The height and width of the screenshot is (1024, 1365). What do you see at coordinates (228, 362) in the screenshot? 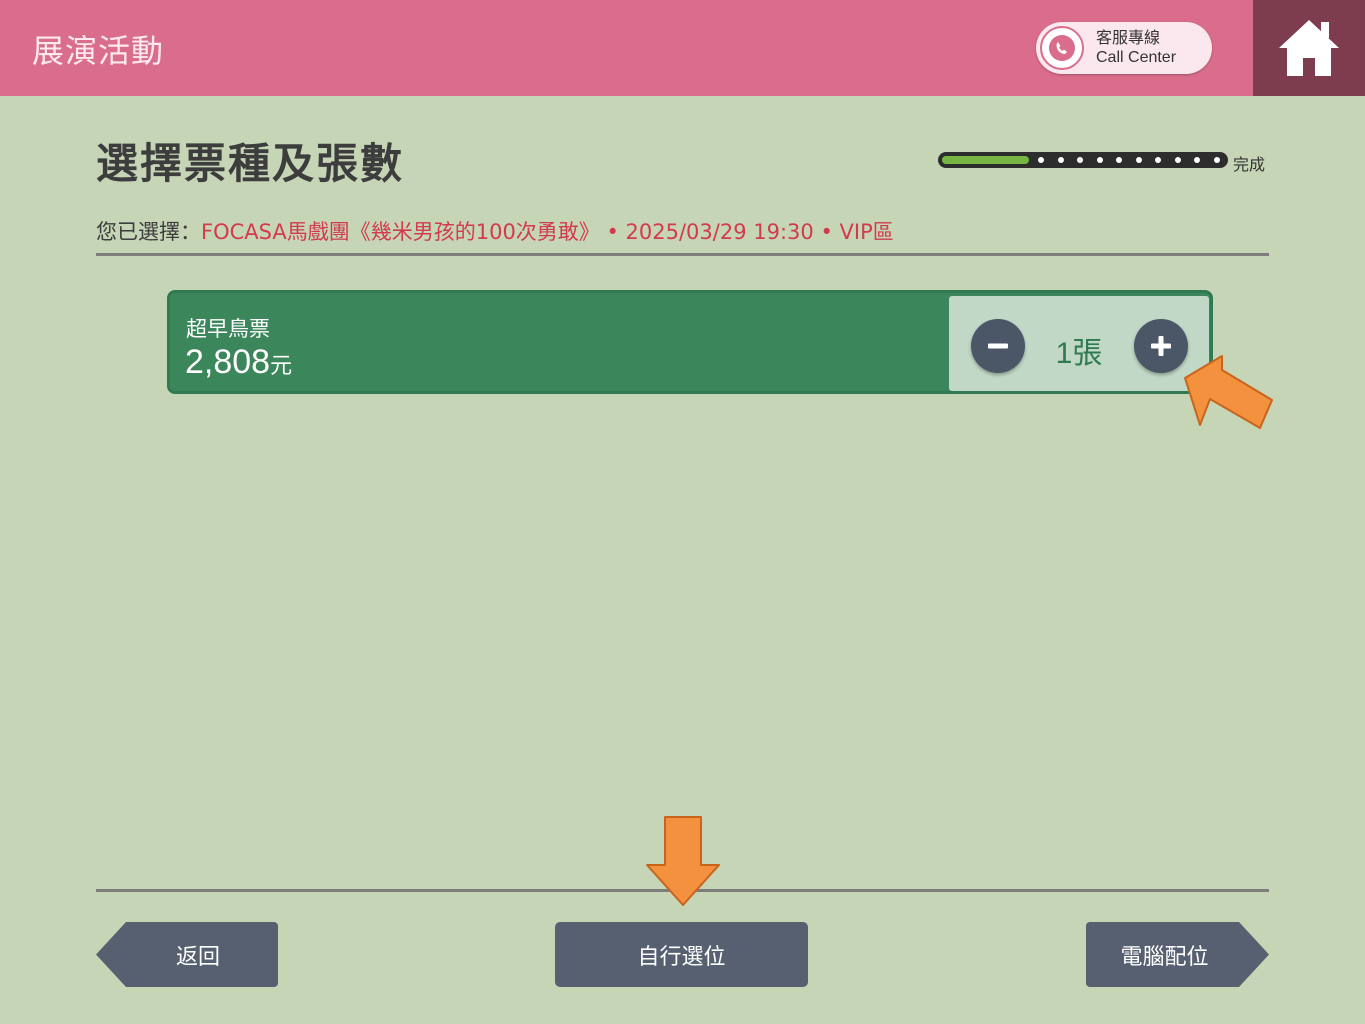
I see `ticket-price-value: 2,808` at bounding box center [228, 362].